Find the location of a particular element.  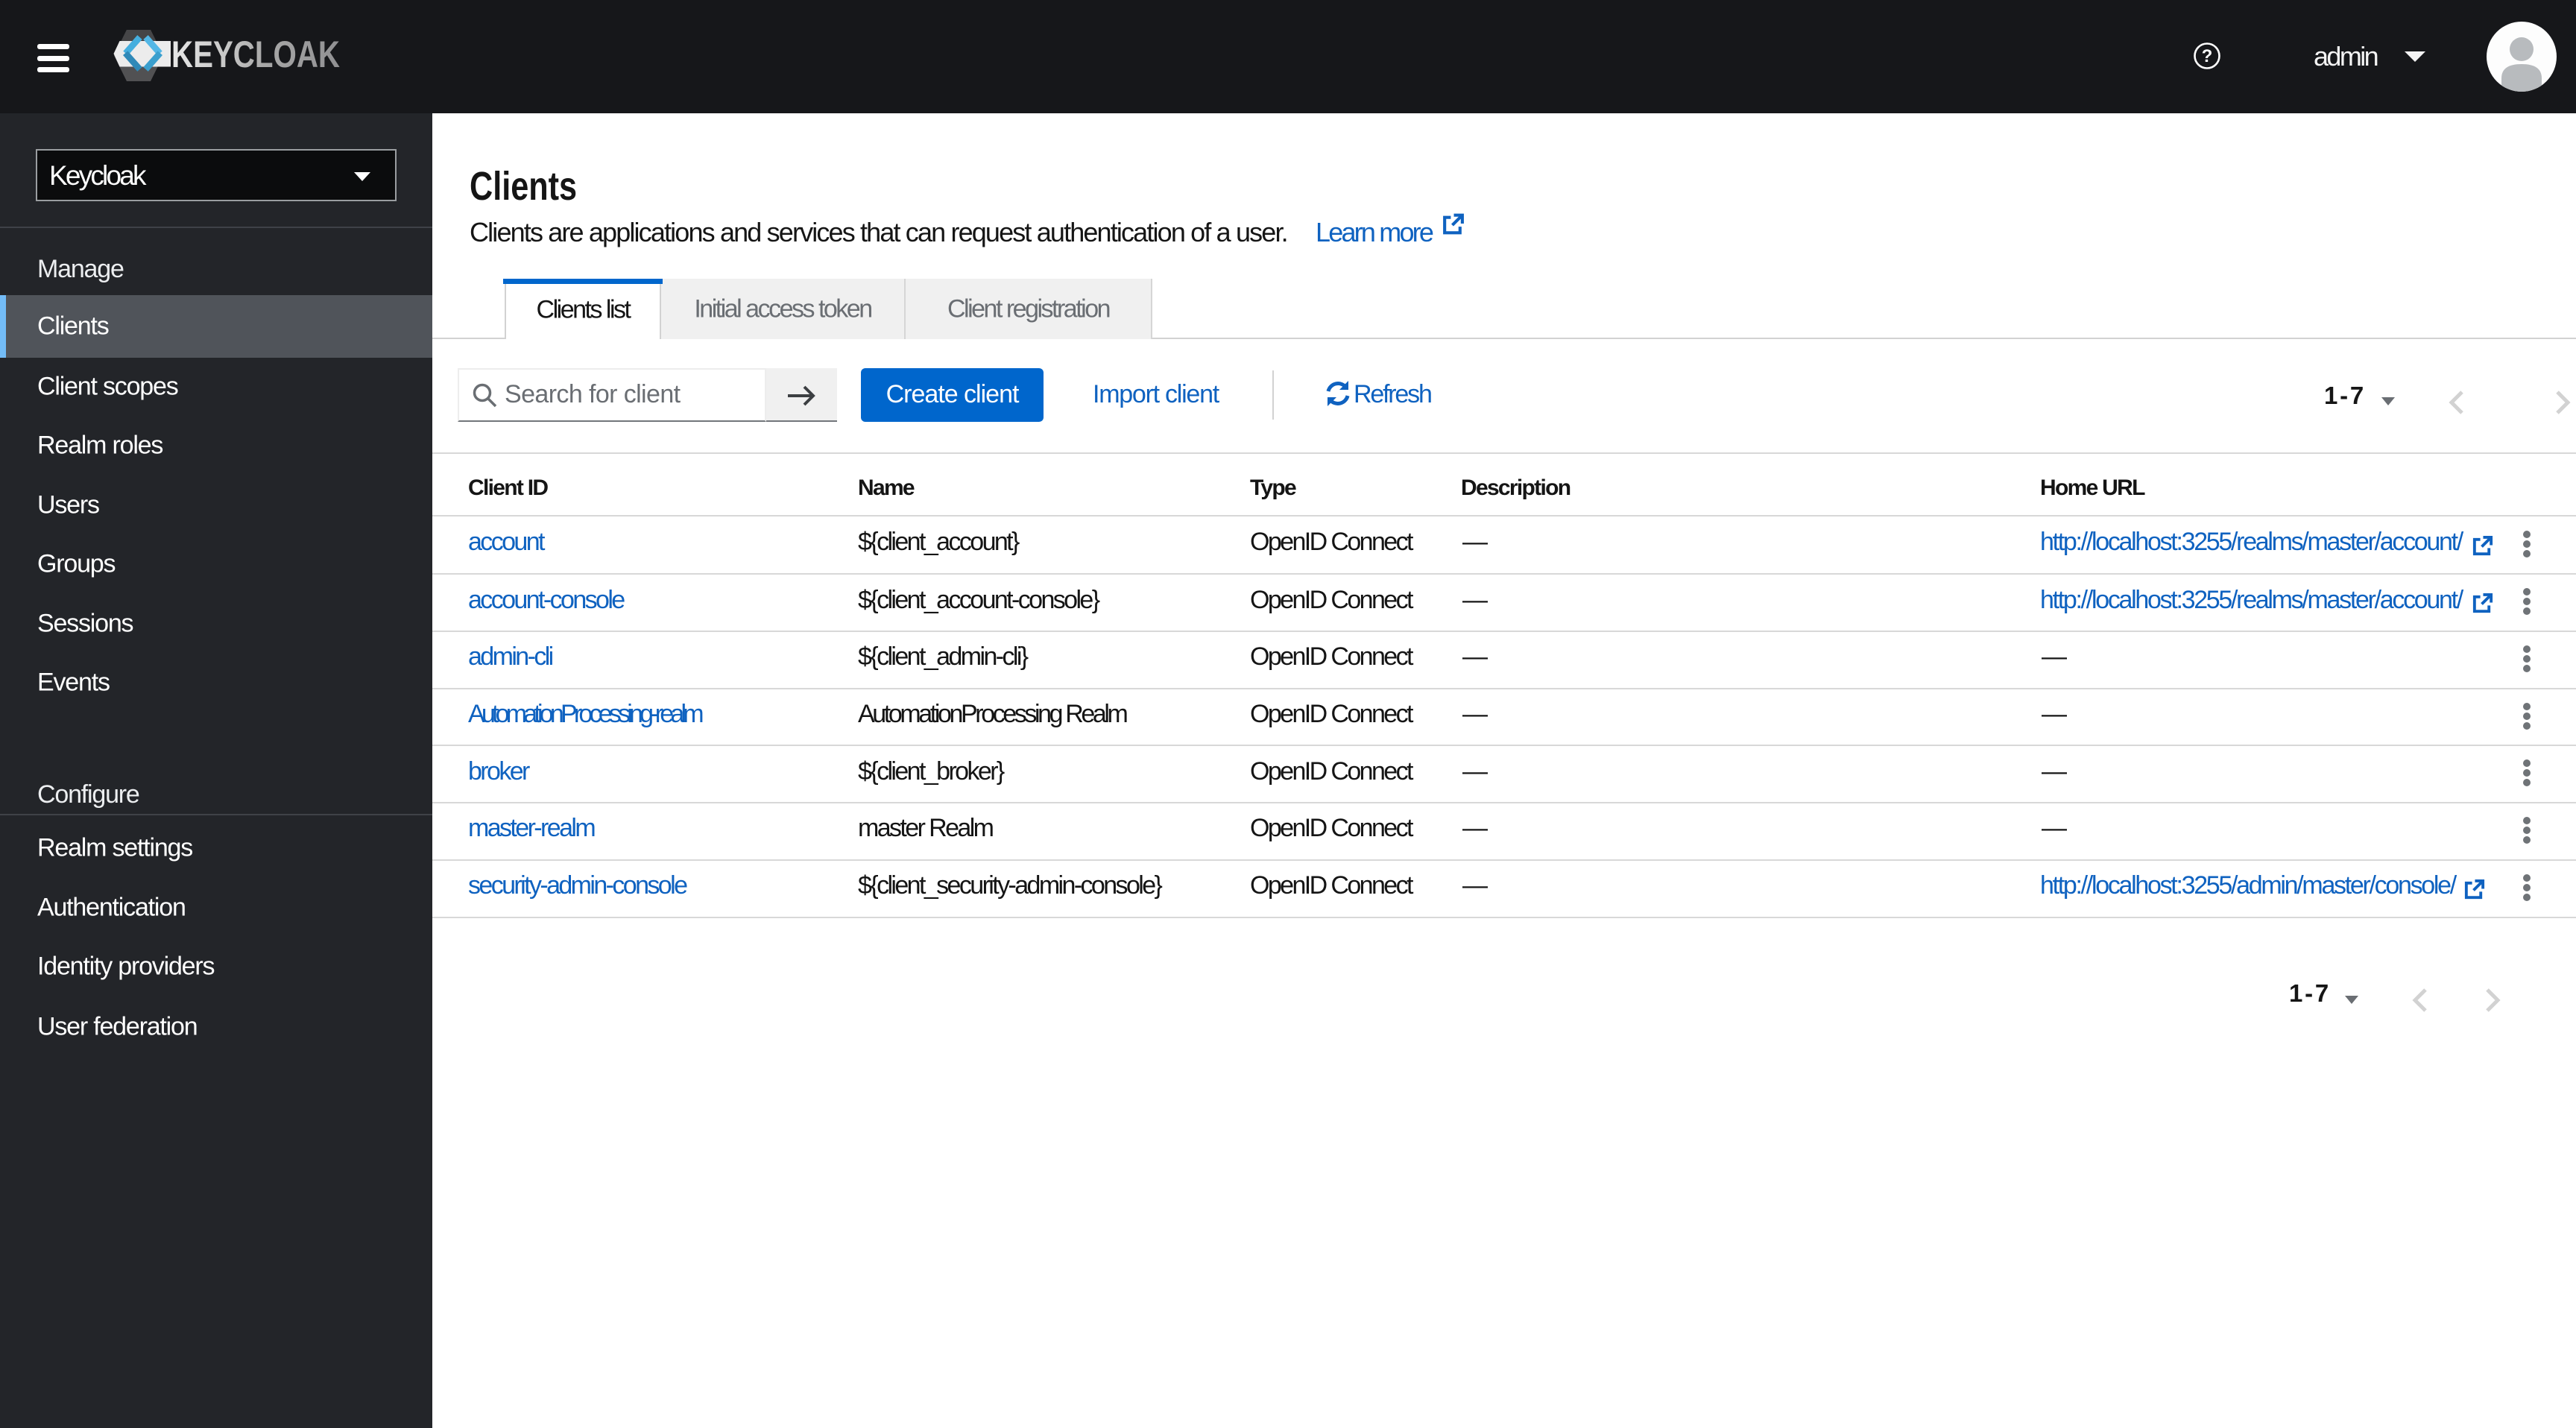

svg-text: KEYCLOAK is located at coordinates (255, 54).